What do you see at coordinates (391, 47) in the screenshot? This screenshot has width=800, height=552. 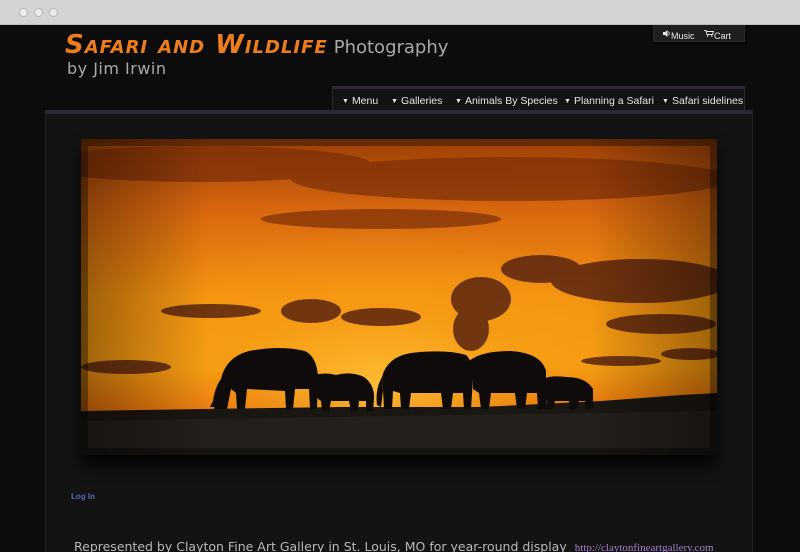 I see `site-title-sub: Photography` at bounding box center [391, 47].